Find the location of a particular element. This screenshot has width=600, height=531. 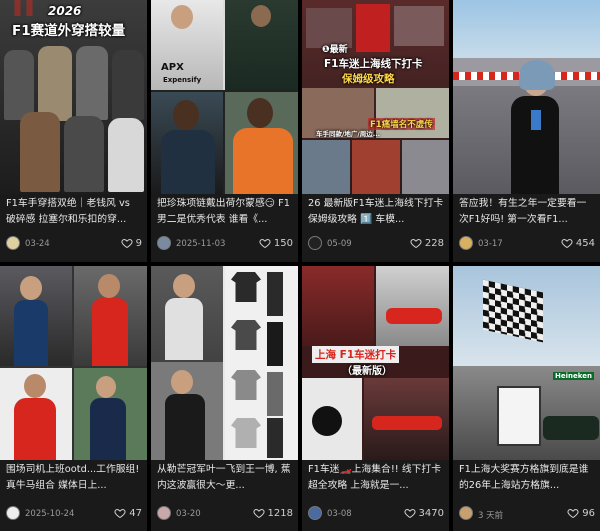

note-meta: 2025-10-24 47 is located at coordinates (74, 514).